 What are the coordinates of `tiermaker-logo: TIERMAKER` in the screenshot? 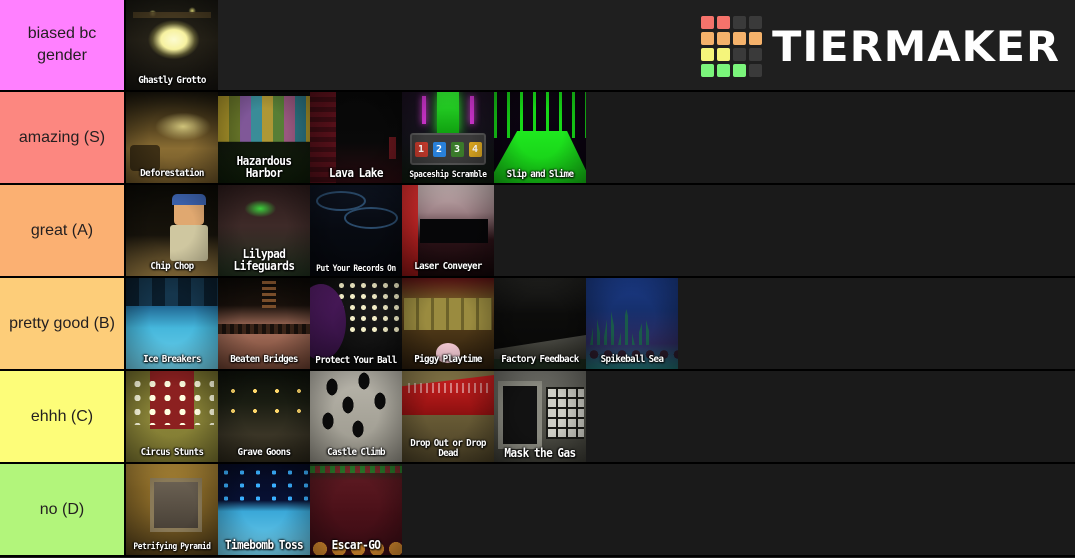 It's located at (880, 46).